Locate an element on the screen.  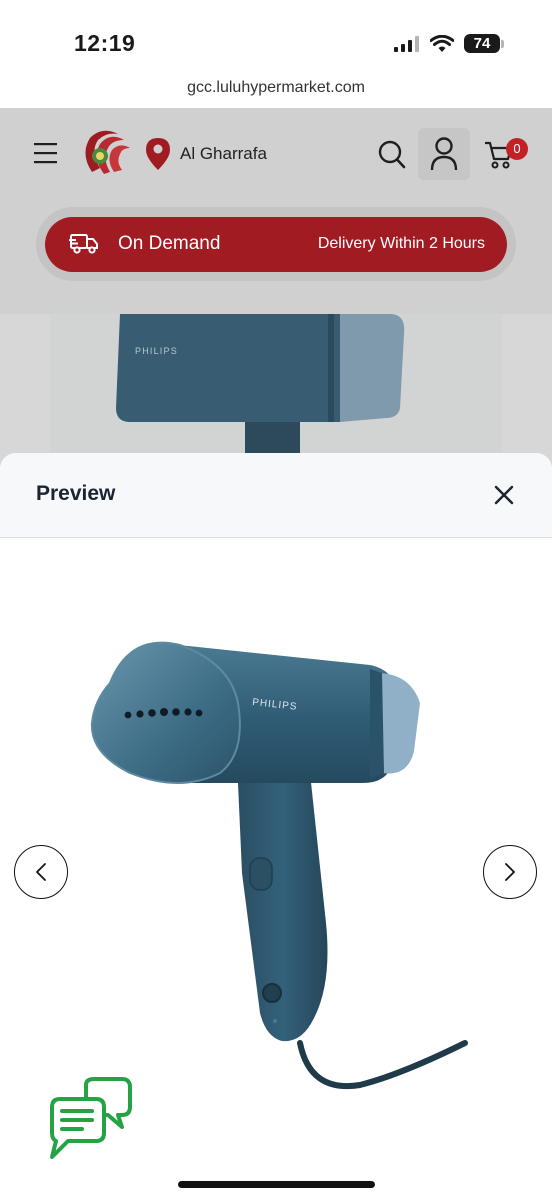
location-selector: Al Gharrafa is located at coordinates (206, 154).